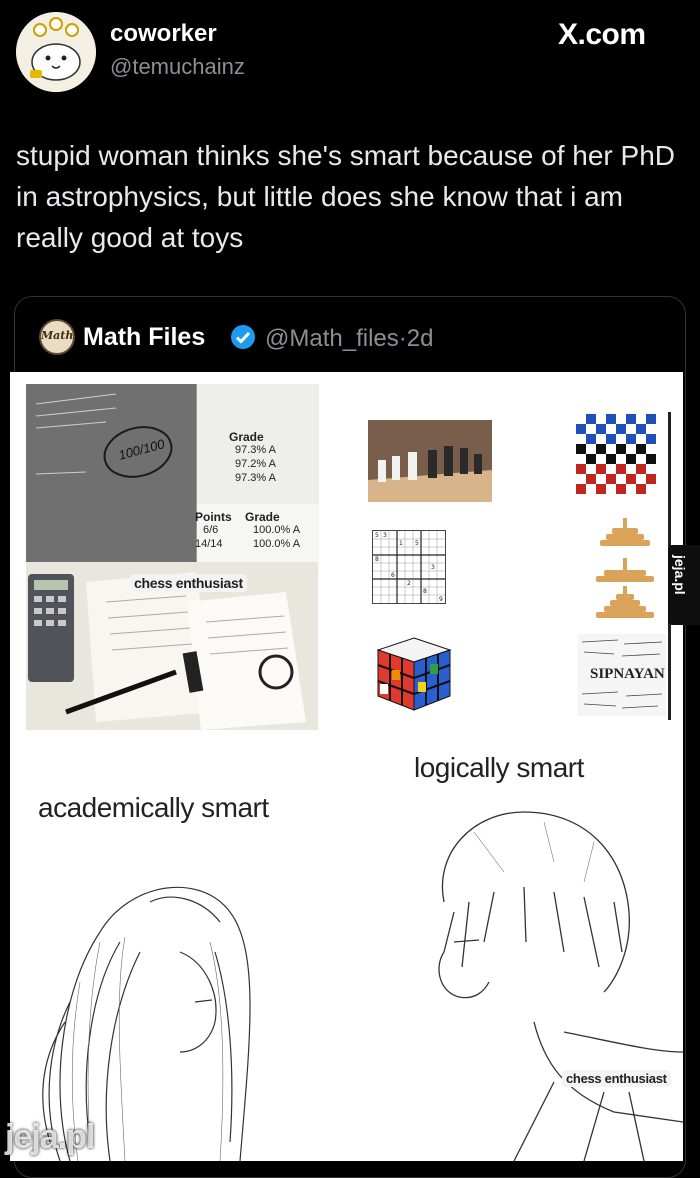 This screenshot has width=700, height=1178. I want to click on svg-text: 3, so click(433, 567).